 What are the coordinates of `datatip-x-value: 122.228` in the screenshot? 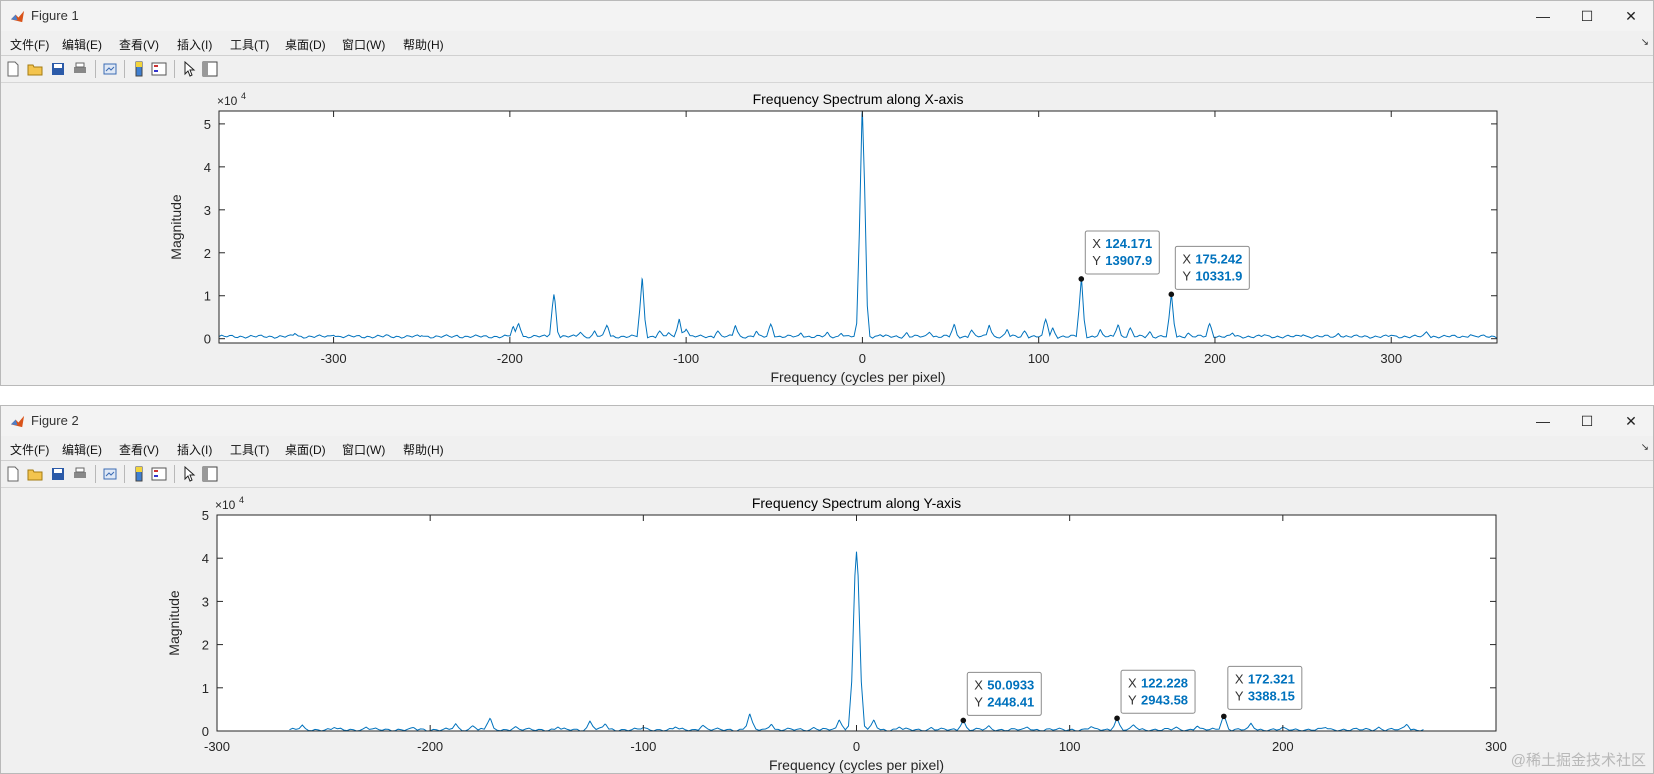 It's located at (1164, 682).